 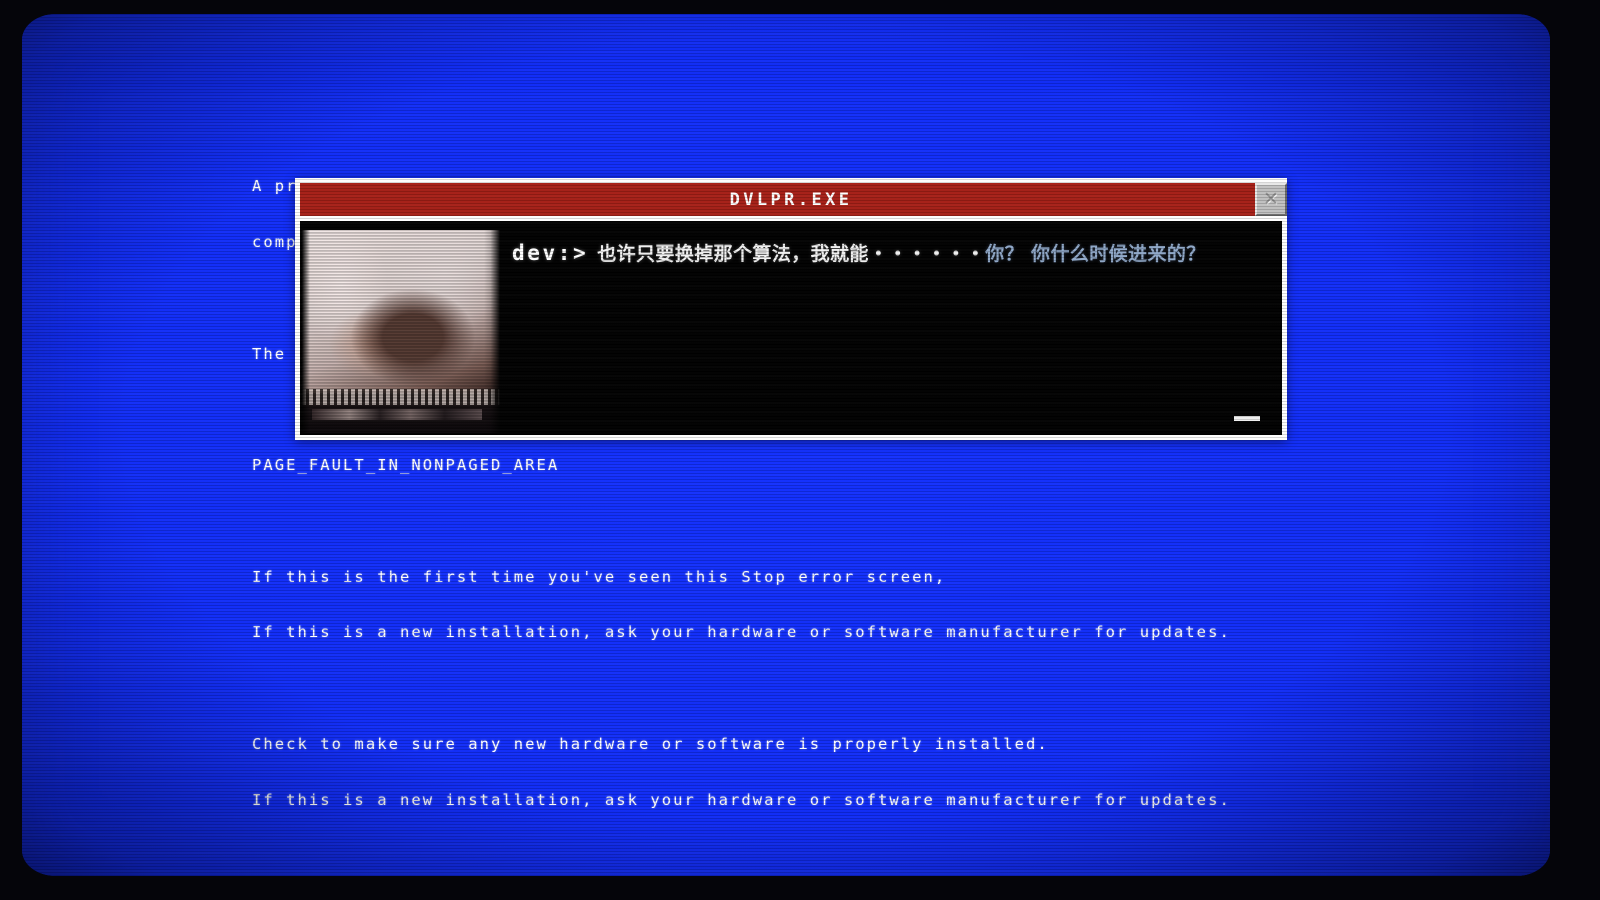 What do you see at coordinates (406, 465) in the screenshot?
I see `bsod-line: PAGE_FAULT_IN_NONPAGED_AREA` at bounding box center [406, 465].